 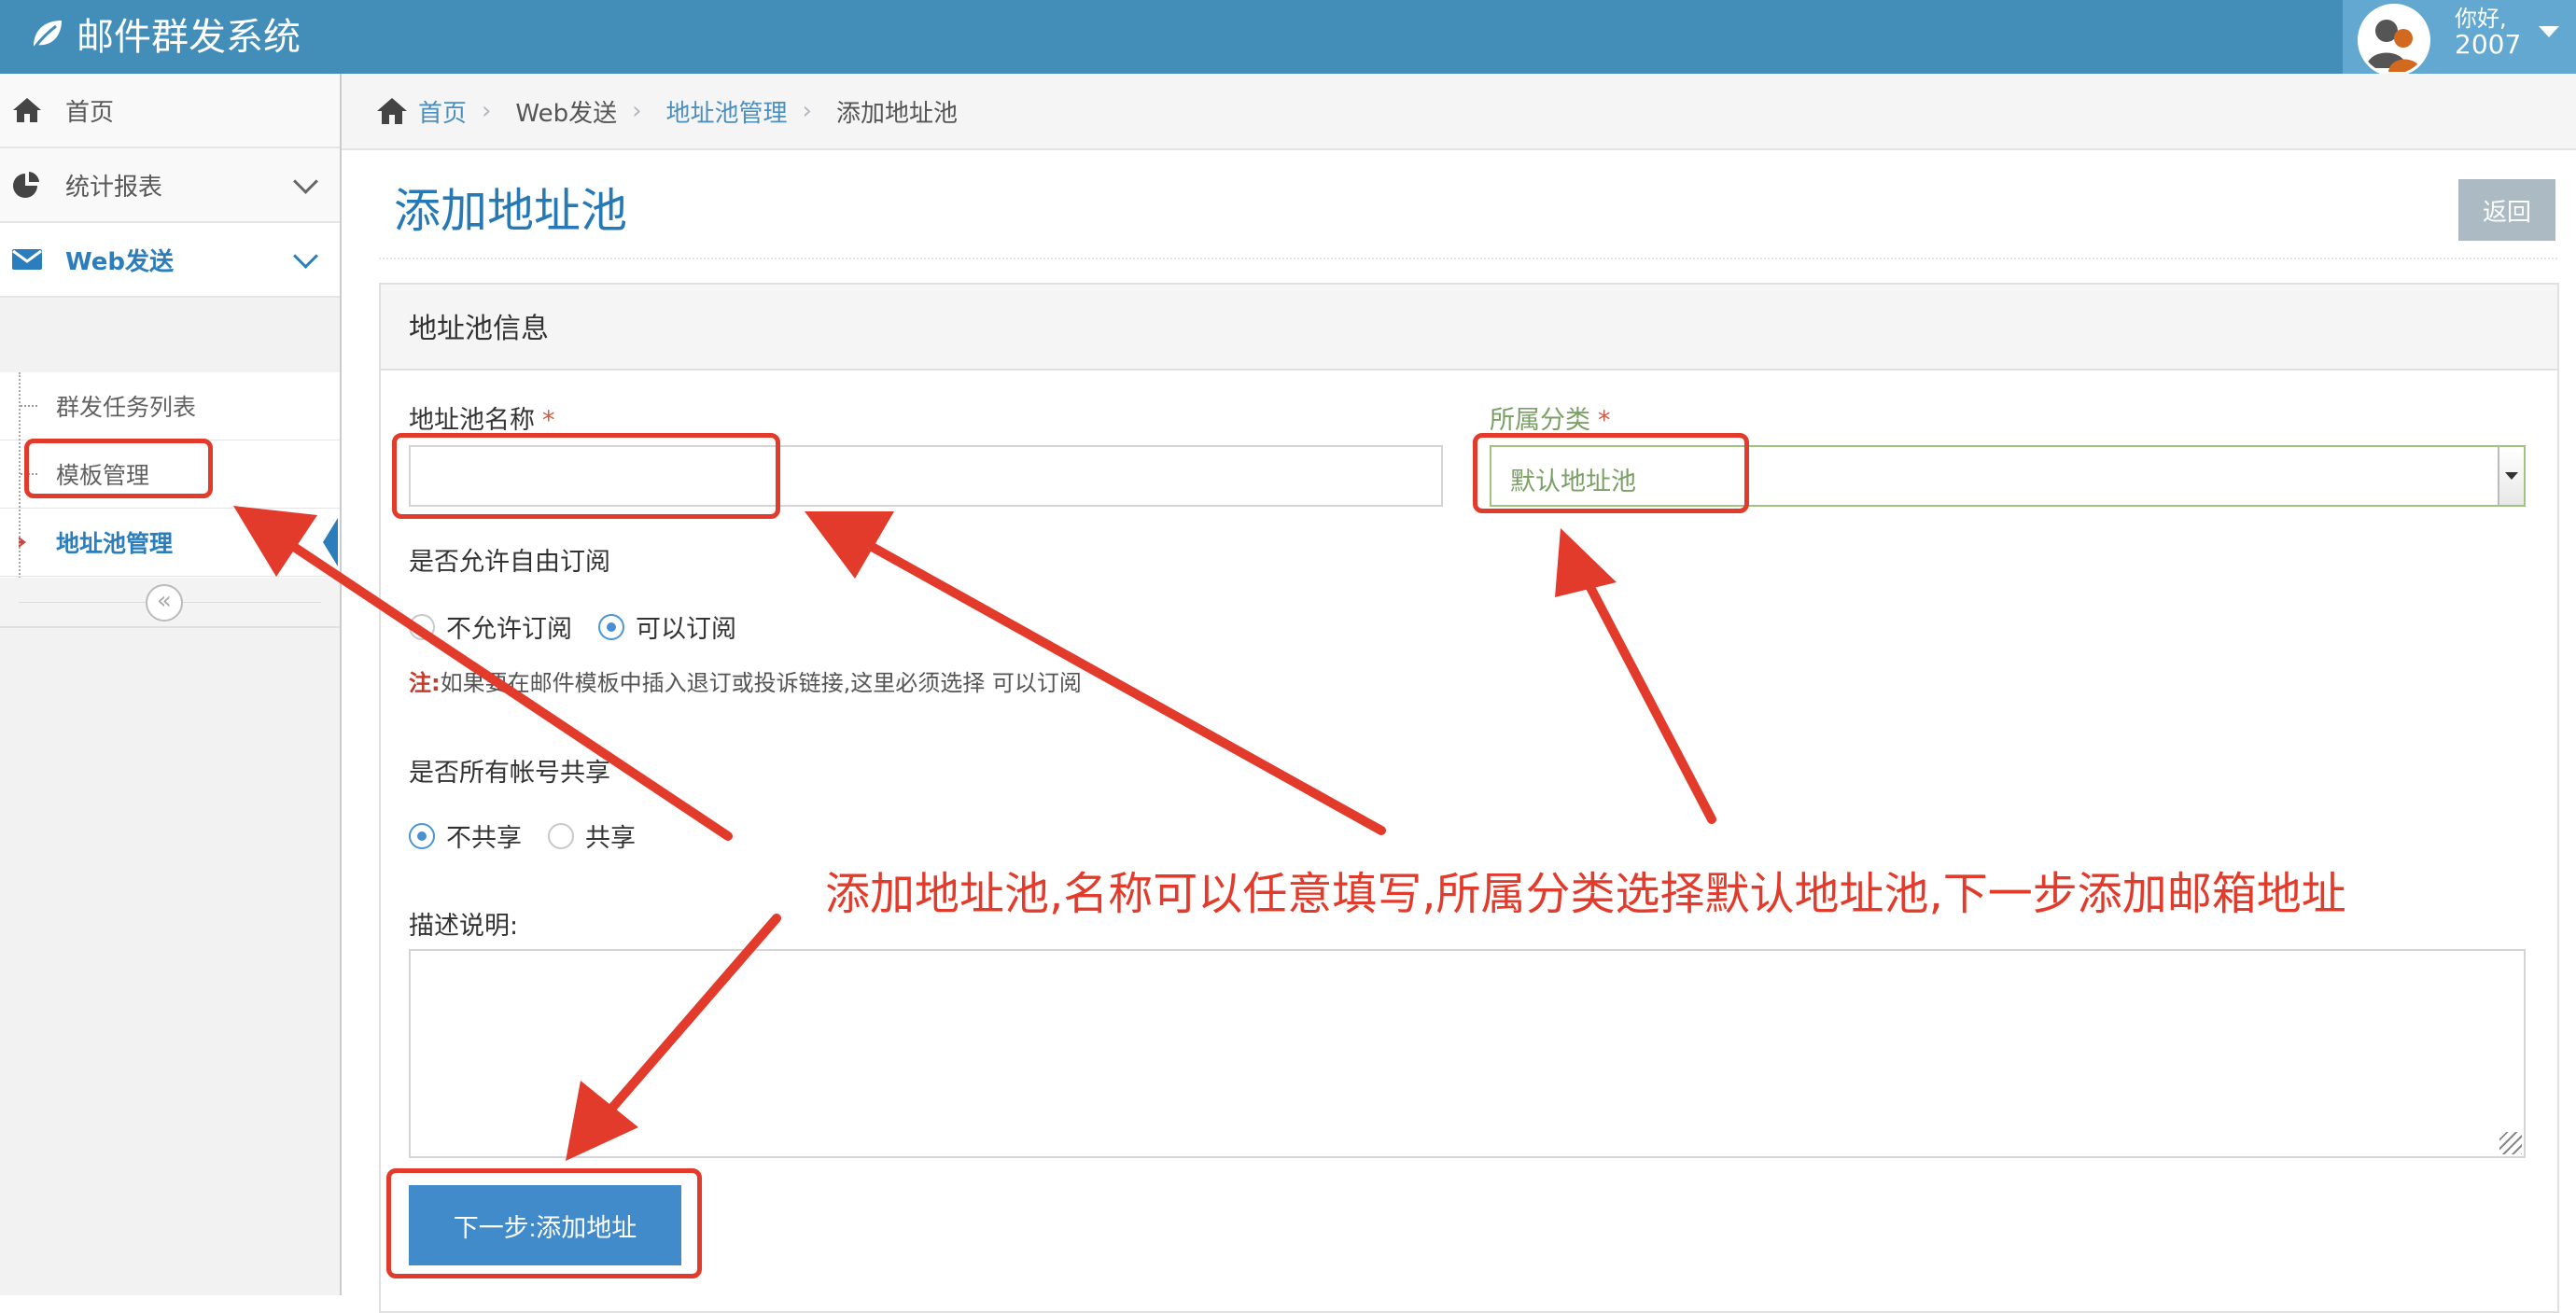 I want to click on highlight-box-sidebar, so click(x=118, y=468).